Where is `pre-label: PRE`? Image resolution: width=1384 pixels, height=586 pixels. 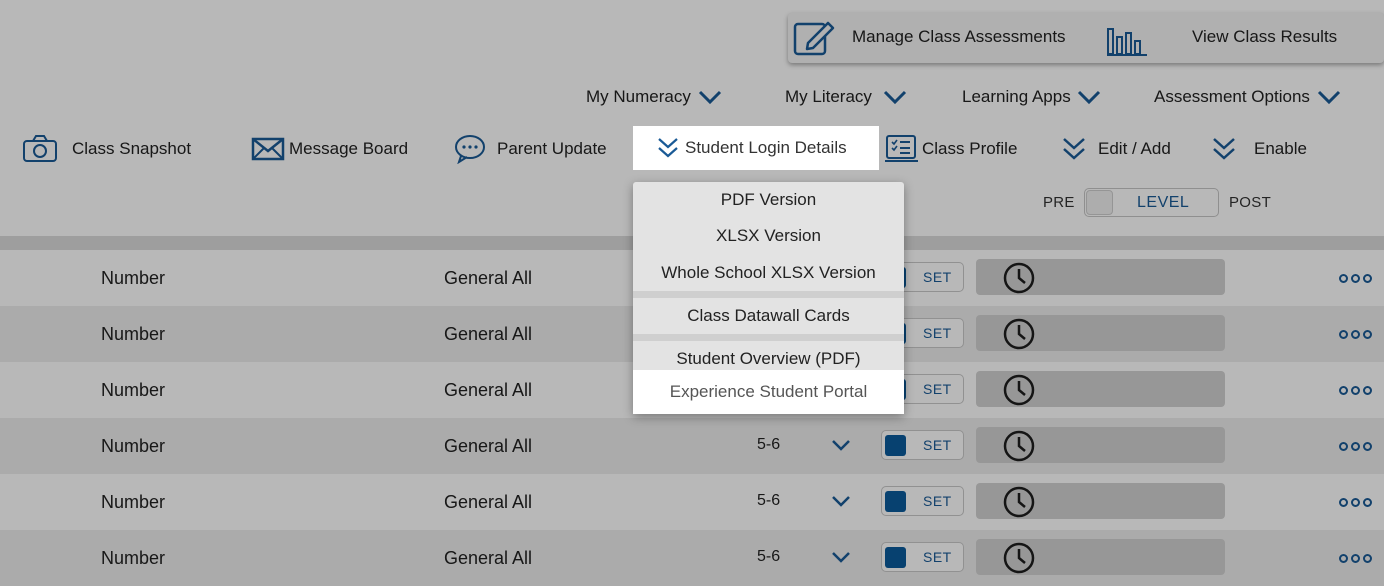 pre-label: PRE is located at coordinates (1059, 202).